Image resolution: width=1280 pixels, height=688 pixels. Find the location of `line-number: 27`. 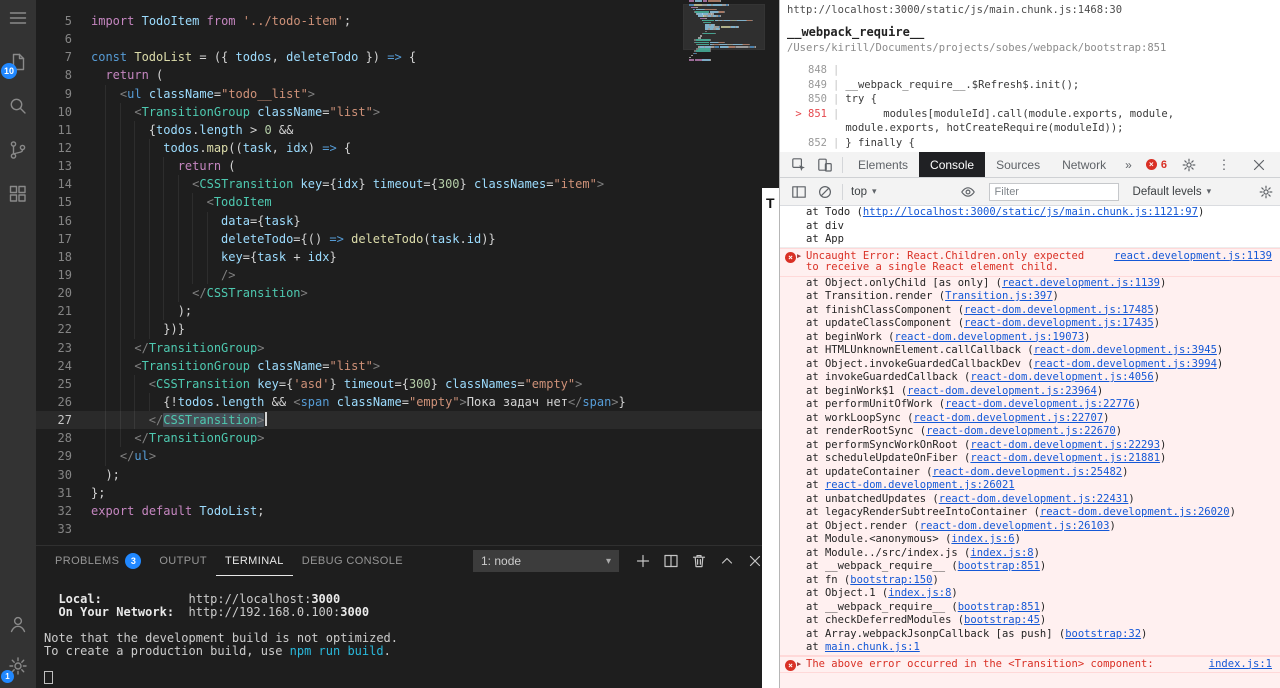

line-number: 27 is located at coordinates (54, 420).